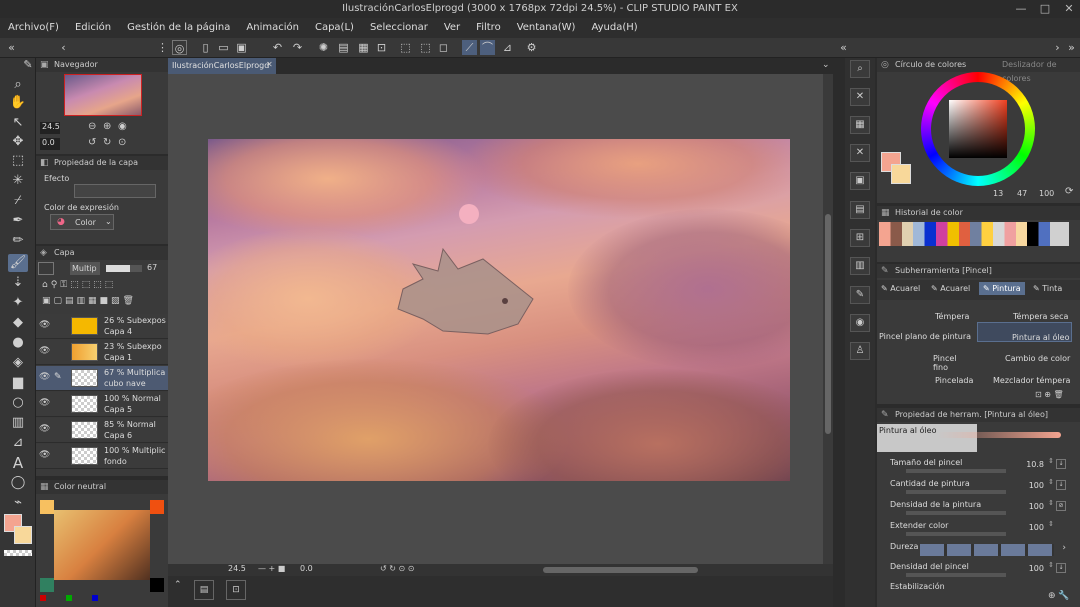 The image size is (1080, 607). I want to click on undo-icon: ↶, so click(277, 47).